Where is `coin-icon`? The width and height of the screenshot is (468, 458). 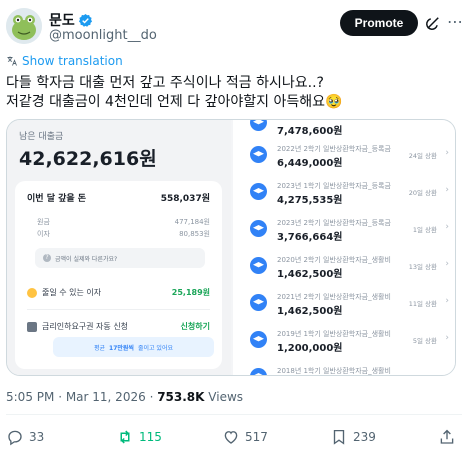
coin-icon is located at coordinates (32, 292).